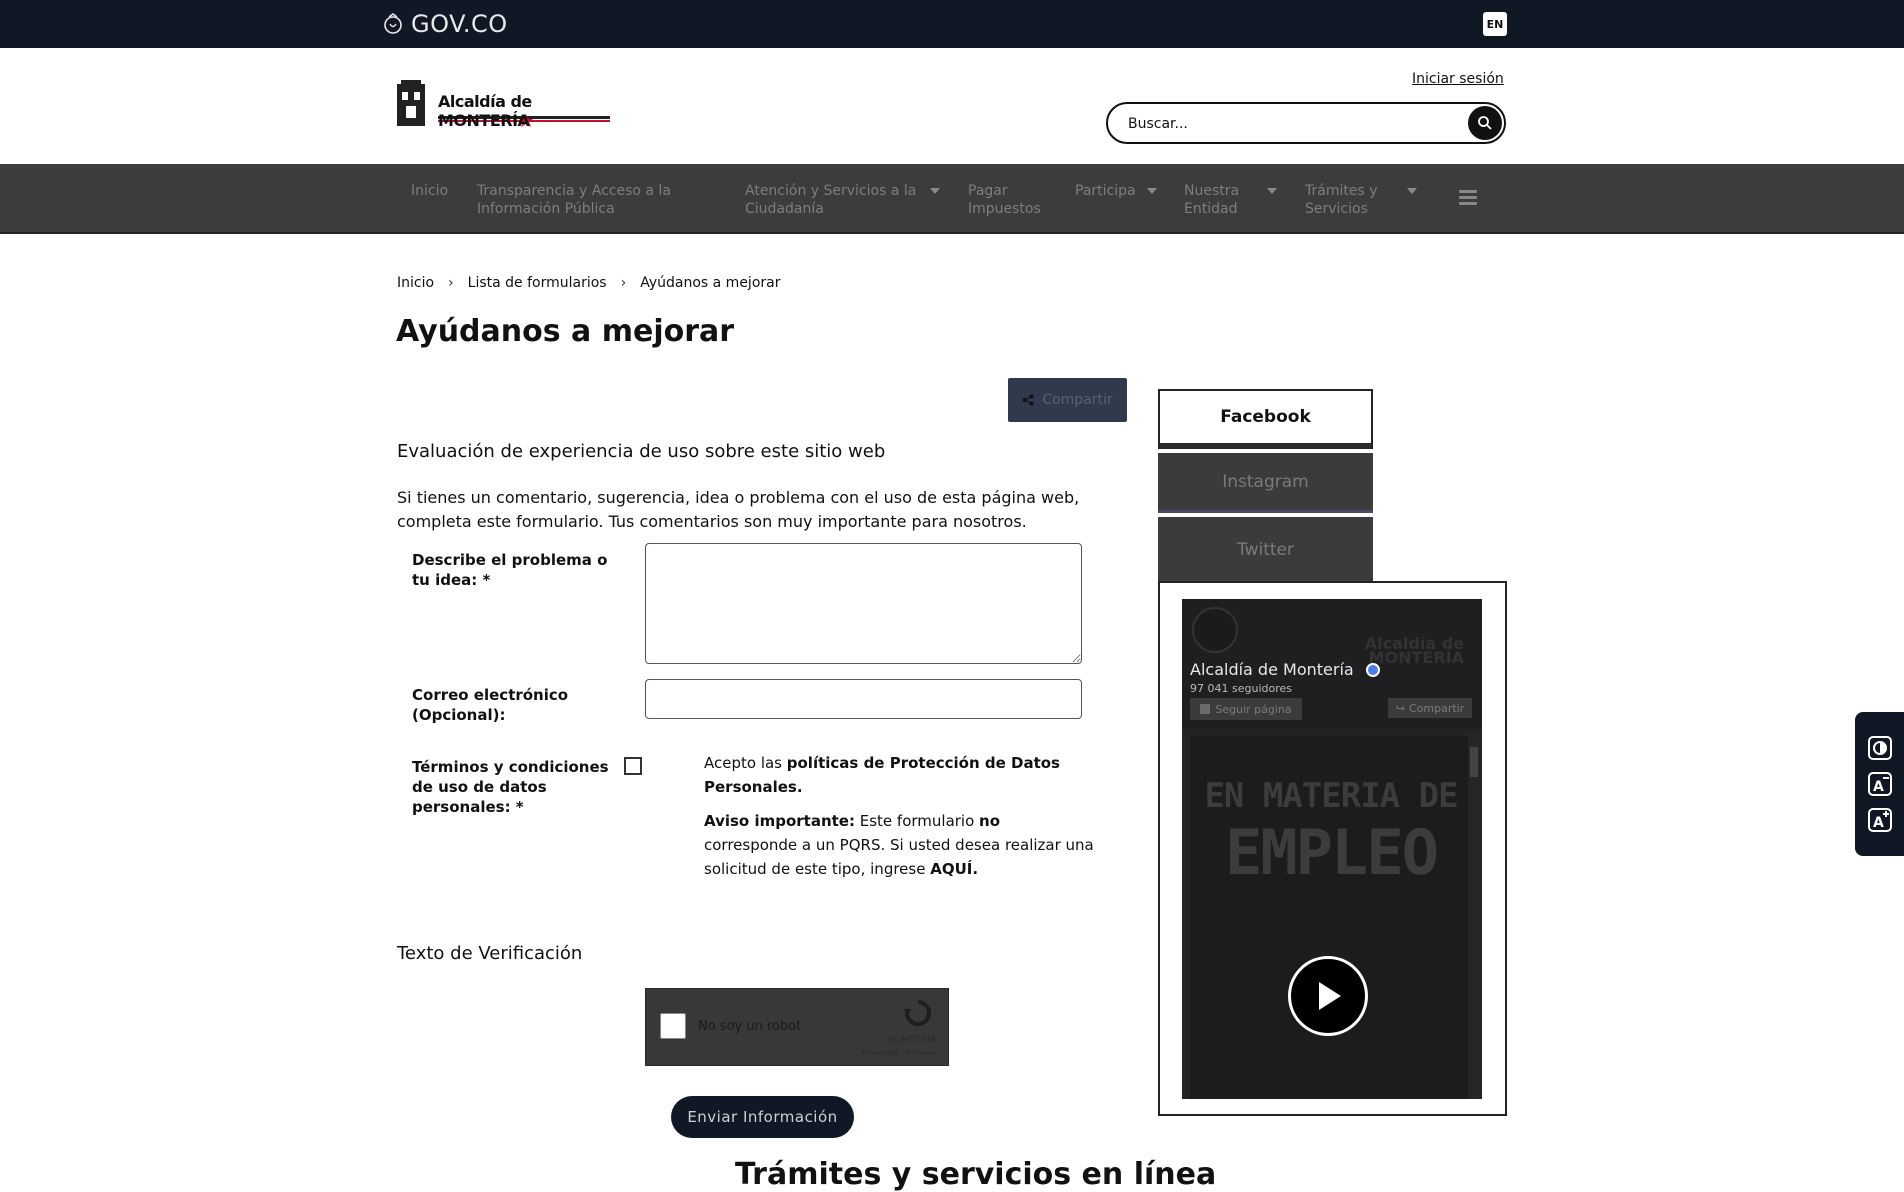 The width and height of the screenshot is (1904, 1192). I want to click on submit-button: Enviar Información, so click(762, 1117).